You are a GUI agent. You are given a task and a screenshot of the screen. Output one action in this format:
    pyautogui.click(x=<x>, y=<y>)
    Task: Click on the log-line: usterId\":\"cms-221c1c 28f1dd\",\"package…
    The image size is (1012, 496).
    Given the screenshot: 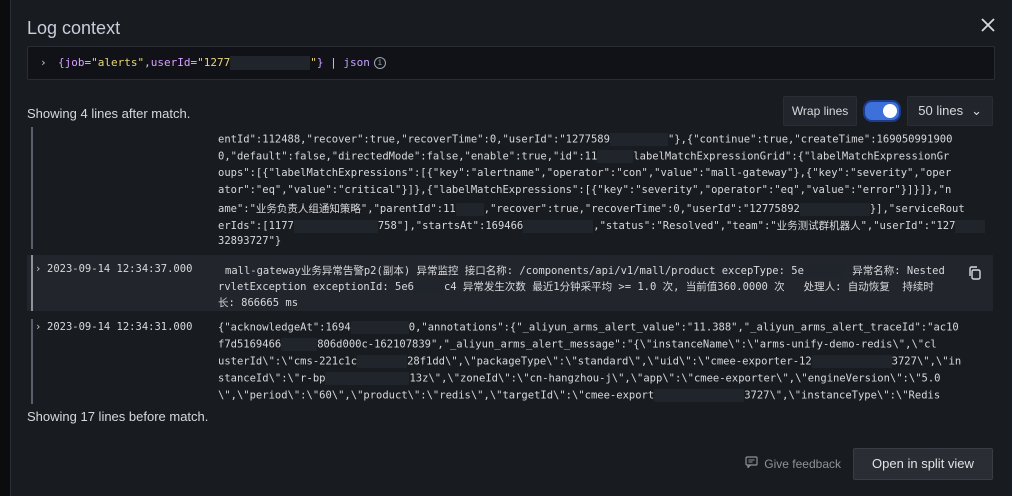 What is the action you would take?
    pyautogui.click(x=590, y=361)
    